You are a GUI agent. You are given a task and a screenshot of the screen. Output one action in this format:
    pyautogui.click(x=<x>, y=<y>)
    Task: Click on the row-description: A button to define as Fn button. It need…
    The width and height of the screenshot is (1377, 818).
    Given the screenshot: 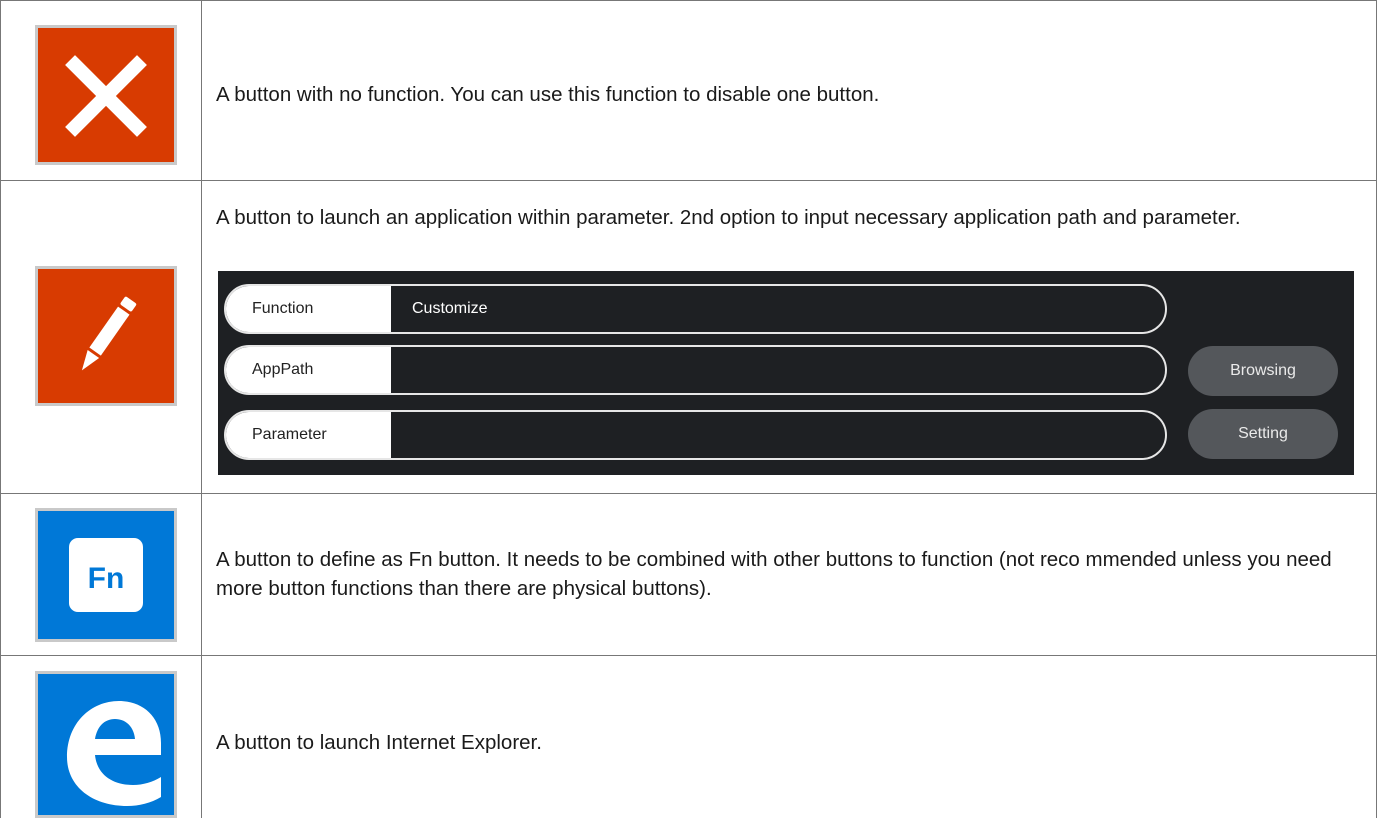 What is the action you would take?
    pyautogui.click(x=774, y=574)
    